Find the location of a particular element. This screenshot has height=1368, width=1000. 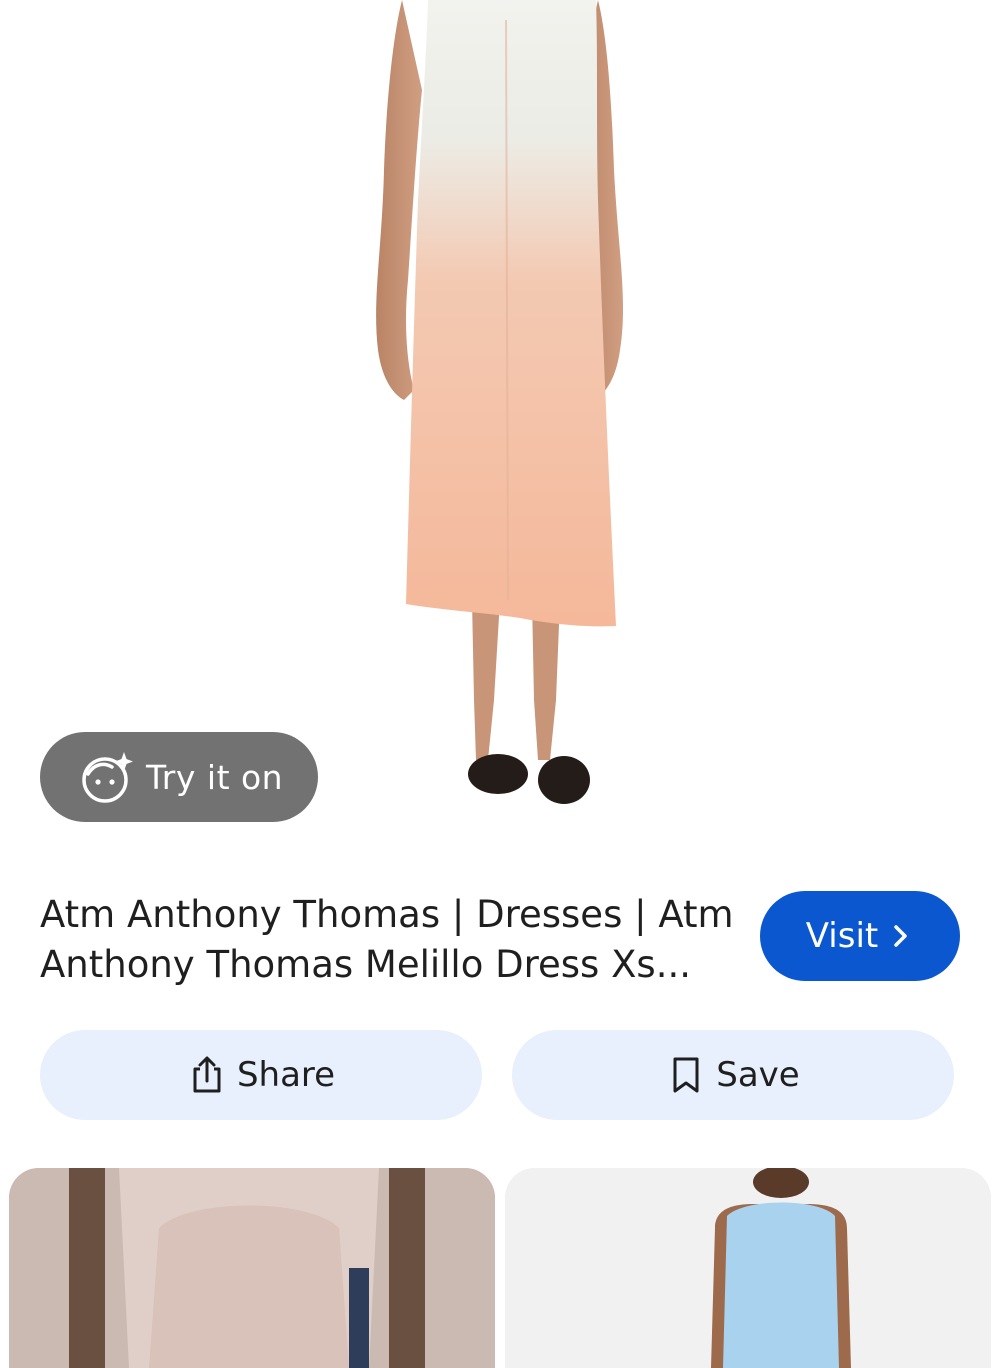

blue-dress-model-image is located at coordinates (748, 1268).